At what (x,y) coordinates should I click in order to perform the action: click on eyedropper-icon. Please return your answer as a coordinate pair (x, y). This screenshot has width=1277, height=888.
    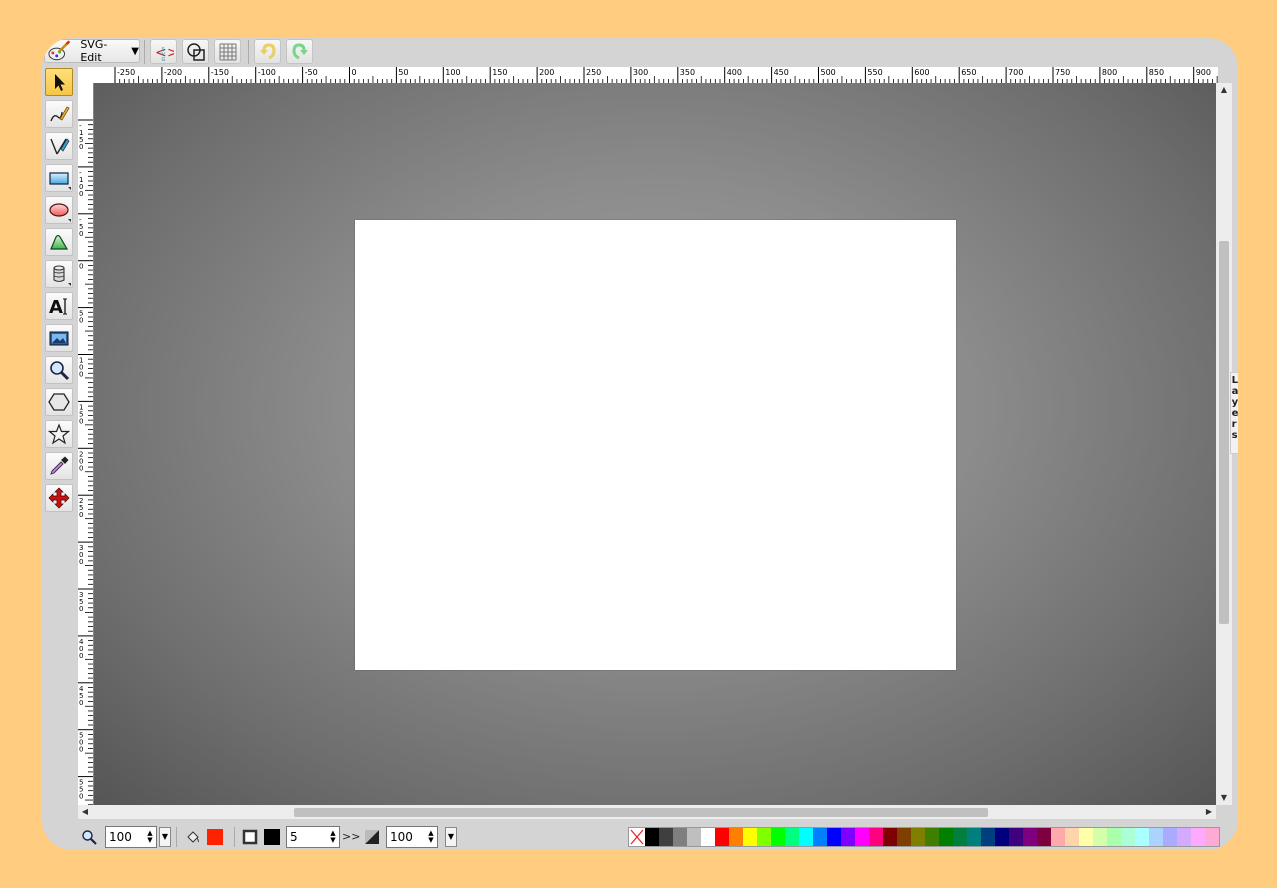
    Looking at the image, I should click on (59, 465).